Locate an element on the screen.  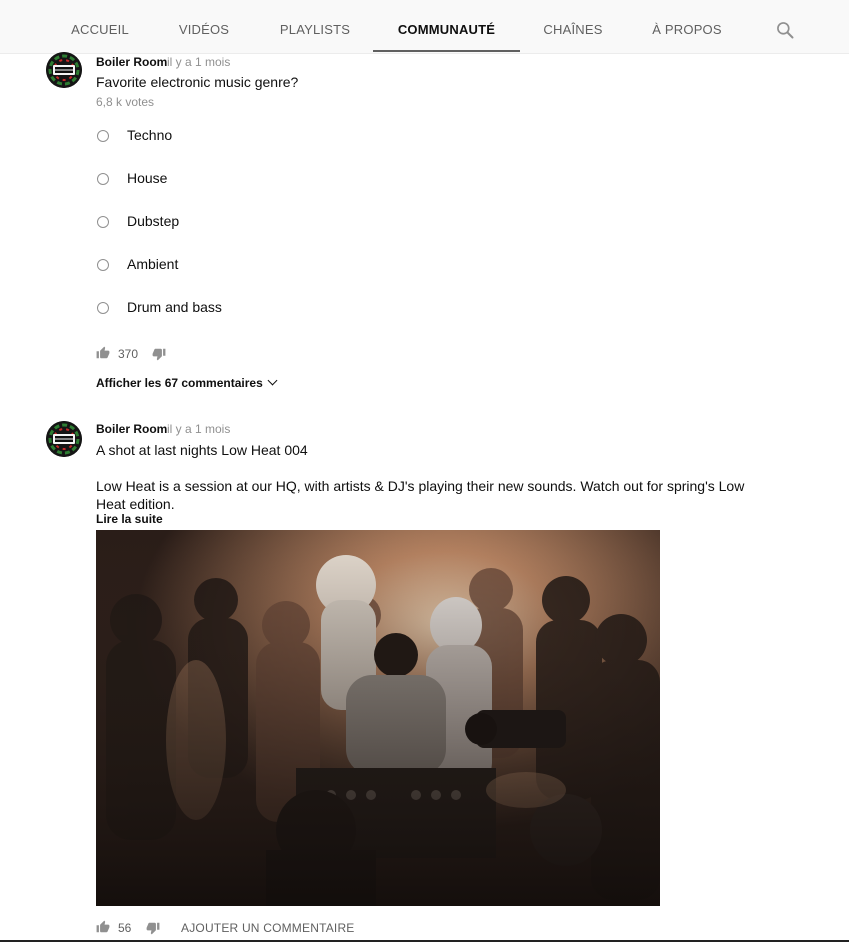
post-actions: 56 AJOUTER UN COMMENTAIRE is located at coordinates (296, 930).